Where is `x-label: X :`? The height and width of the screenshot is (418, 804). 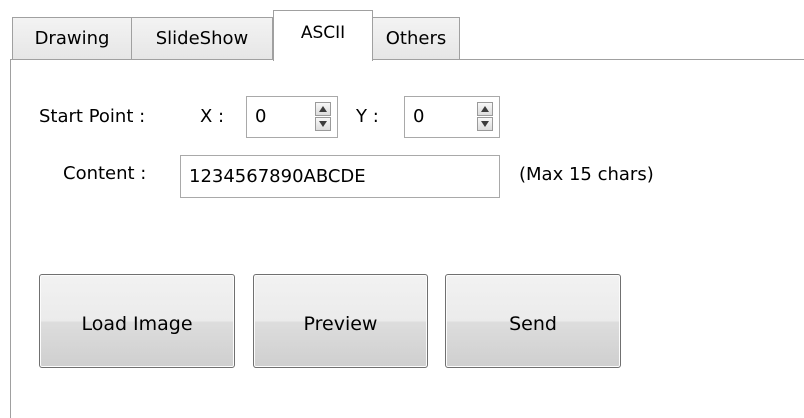
x-label: X : is located at coordinates (212, 116).